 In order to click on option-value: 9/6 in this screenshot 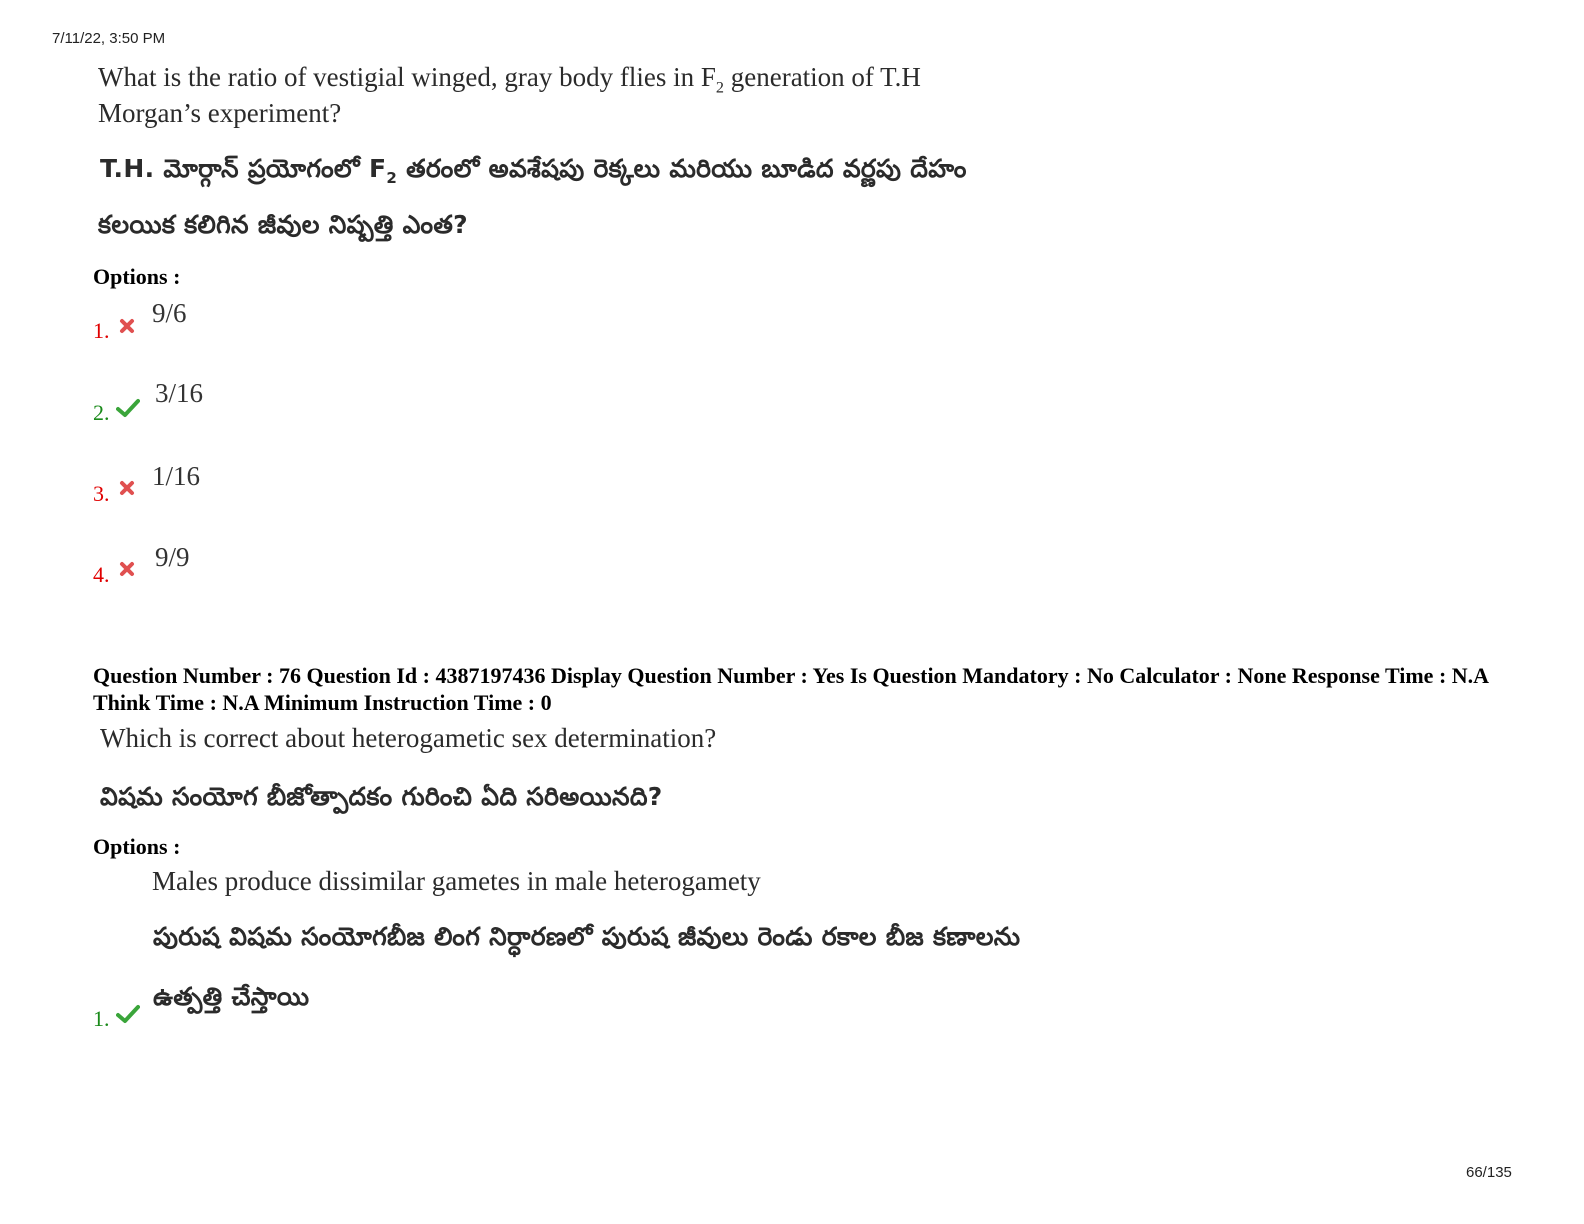, I will do `click(169, 313)`.